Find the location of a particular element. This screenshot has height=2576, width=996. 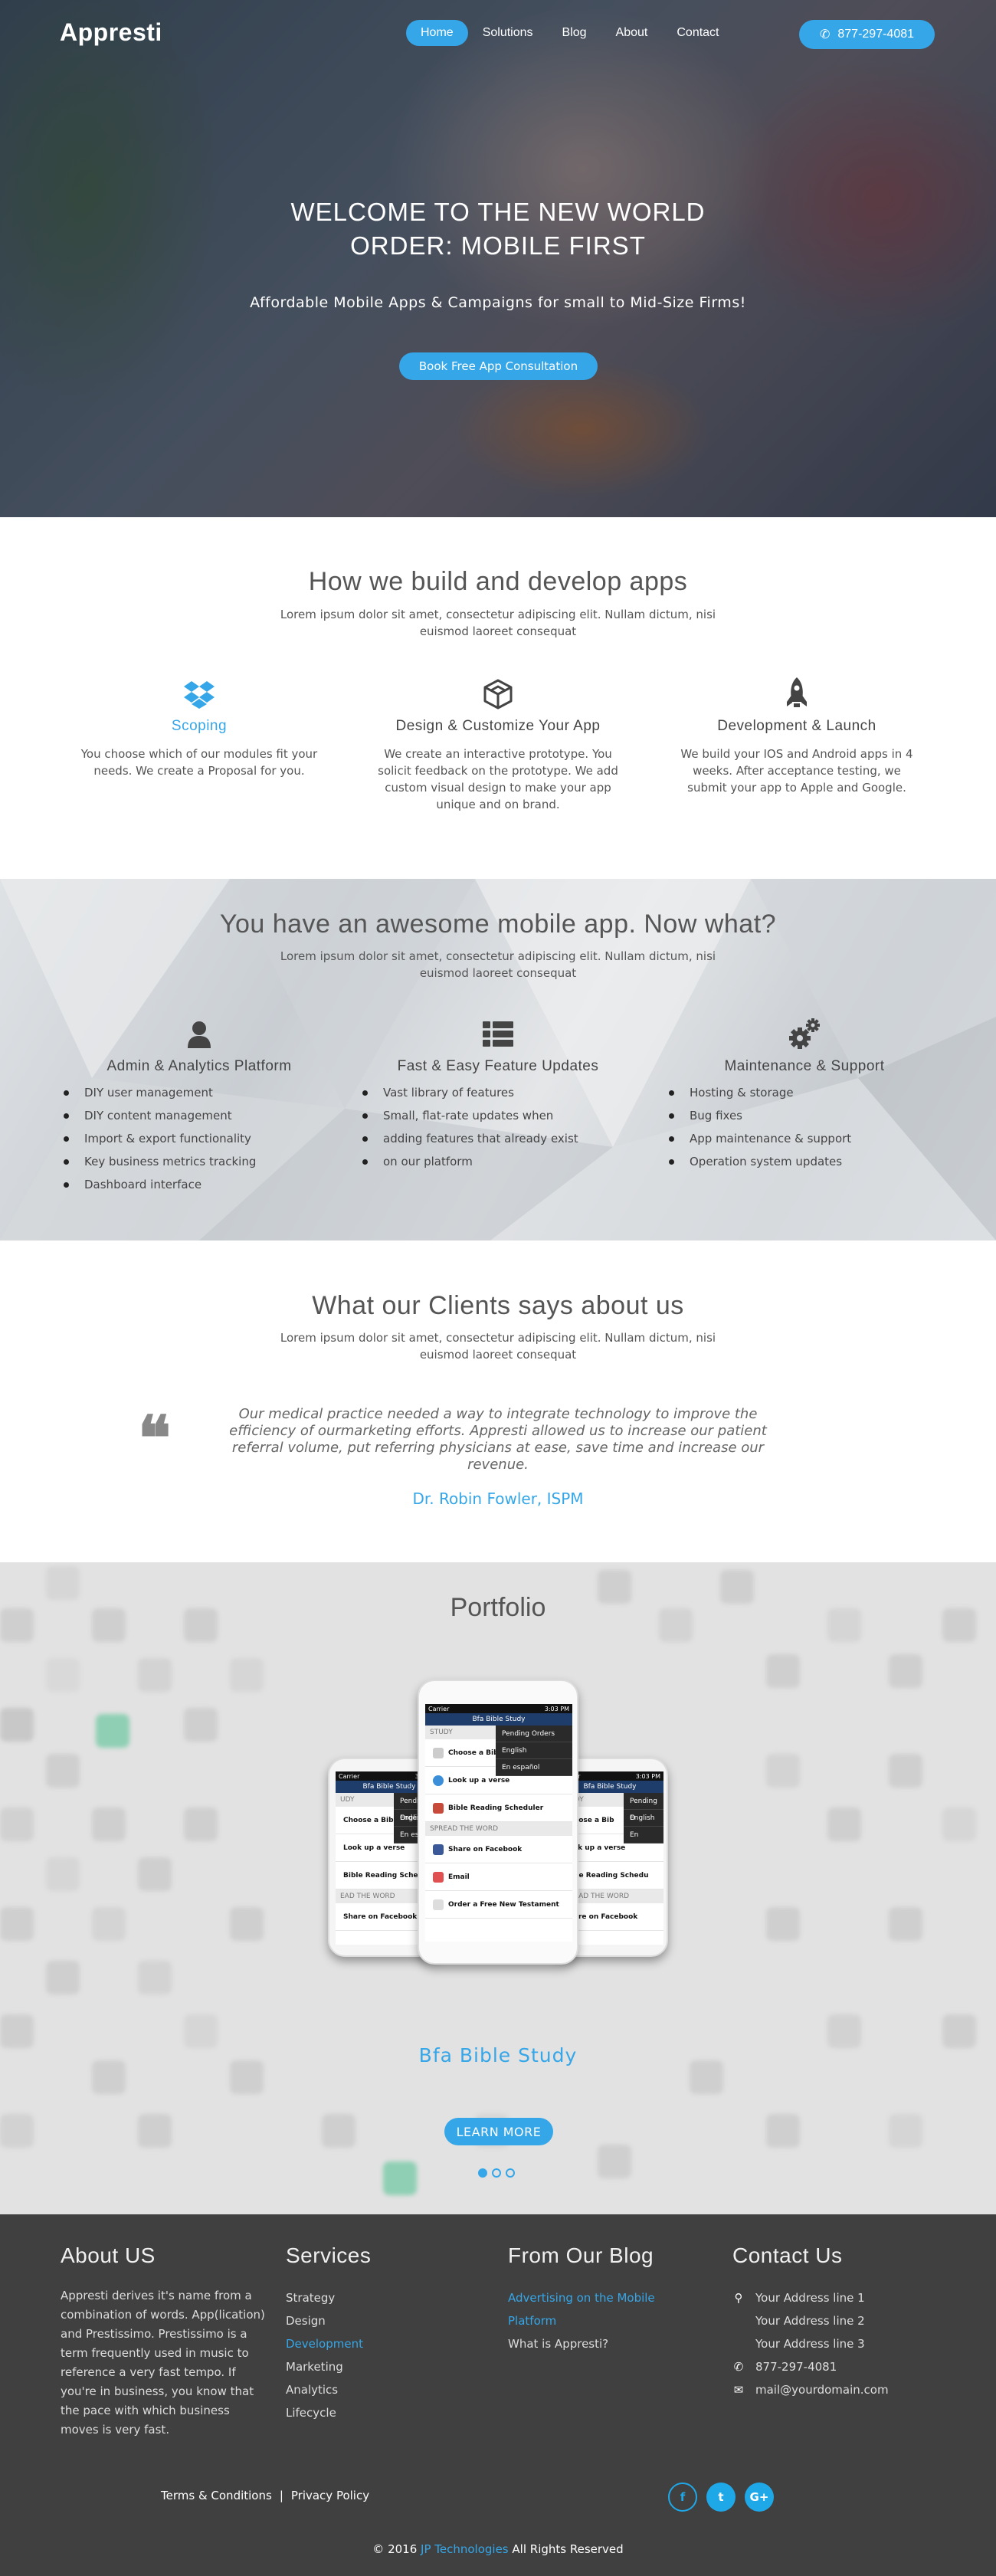

feature-title: Scoping is located at coordinates (199, 726).